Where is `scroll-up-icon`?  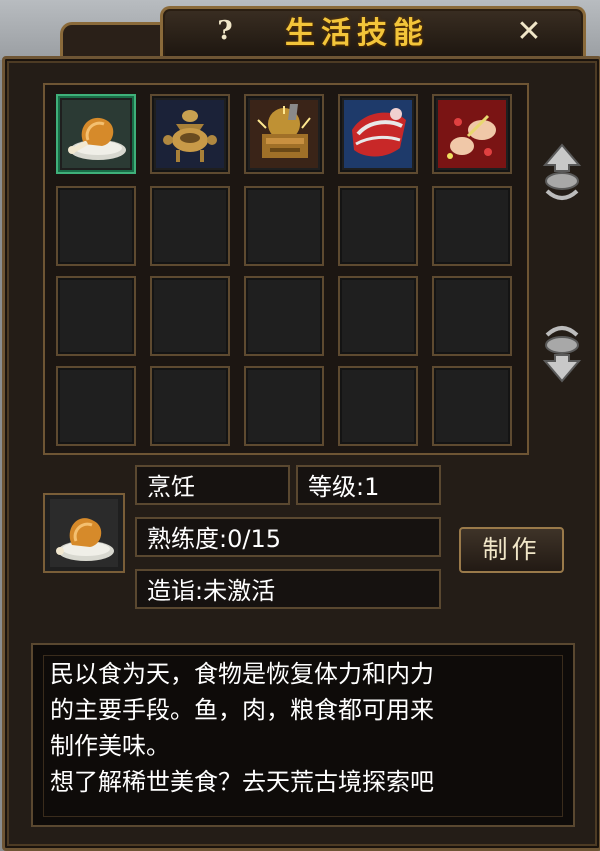 scroll-up-icon is located at coordinates (562, 171).